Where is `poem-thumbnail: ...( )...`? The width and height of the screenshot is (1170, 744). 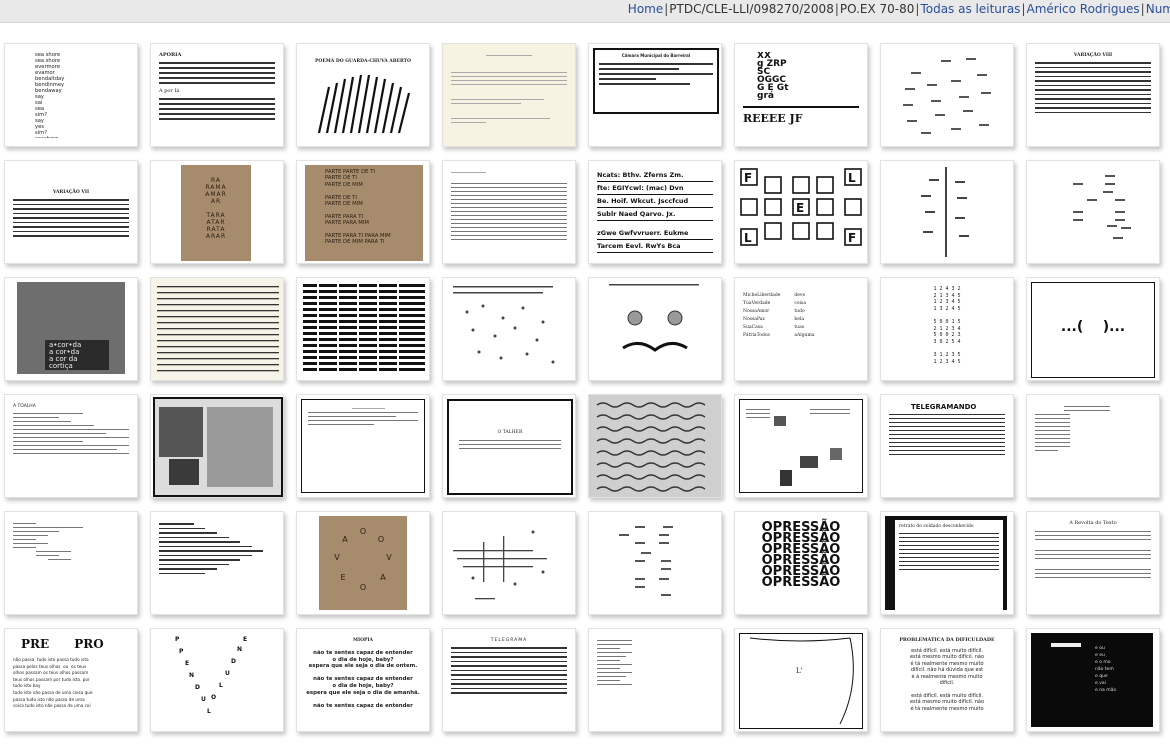
poem-thumbnail: ...( )... is located at coordinates (1093, 329).